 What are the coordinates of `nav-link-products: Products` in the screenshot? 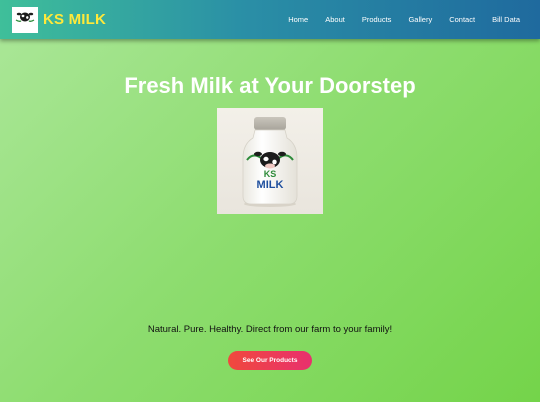 It's located at (377, 19).